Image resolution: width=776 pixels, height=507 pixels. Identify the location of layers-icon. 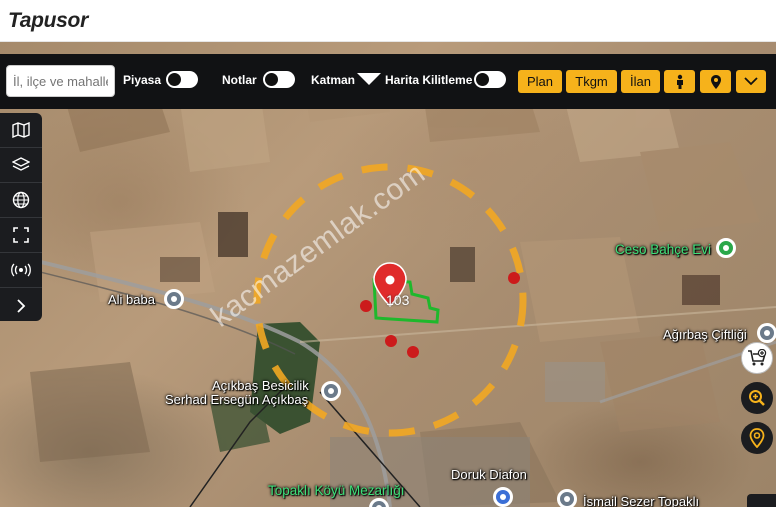
(21, 165).